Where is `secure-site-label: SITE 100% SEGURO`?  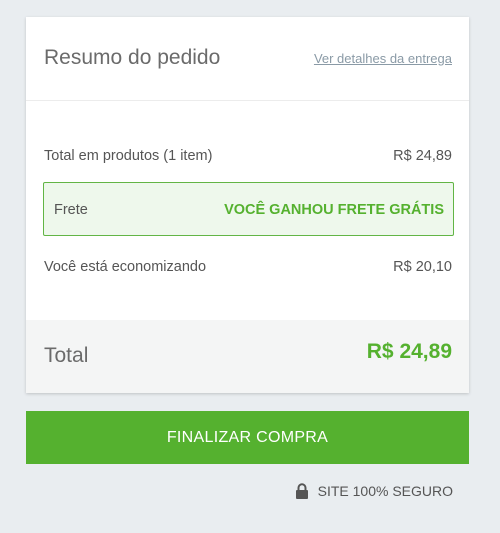
secure-site-label: SITE 100% SEGURO is located at coordinates (385, 491).